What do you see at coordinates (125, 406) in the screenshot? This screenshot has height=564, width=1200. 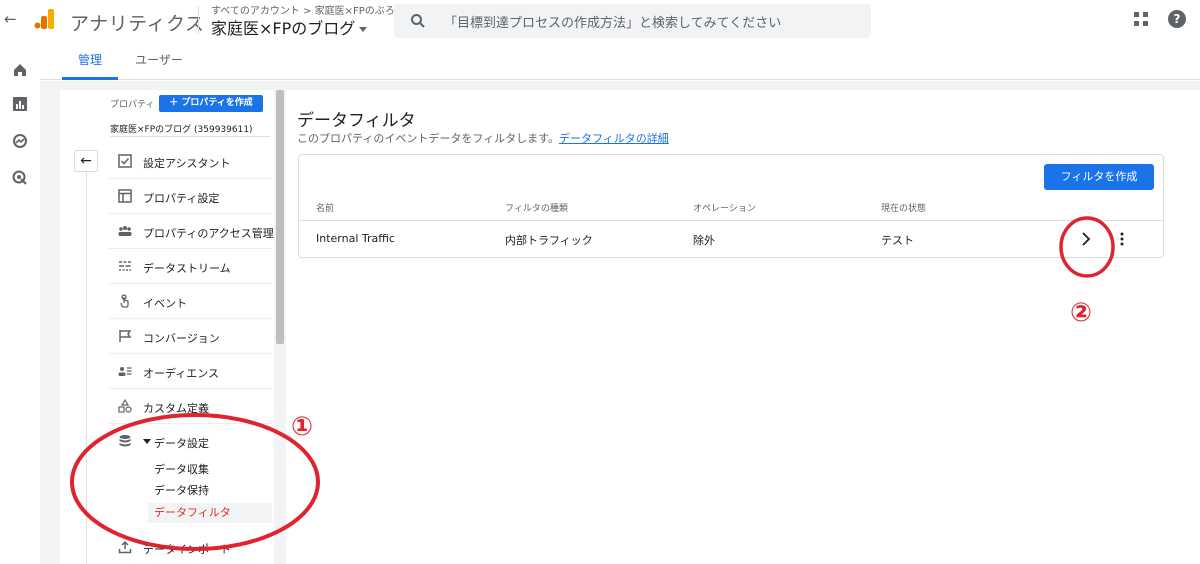 I see `shapes-icon` at bounding box center [125, 406].